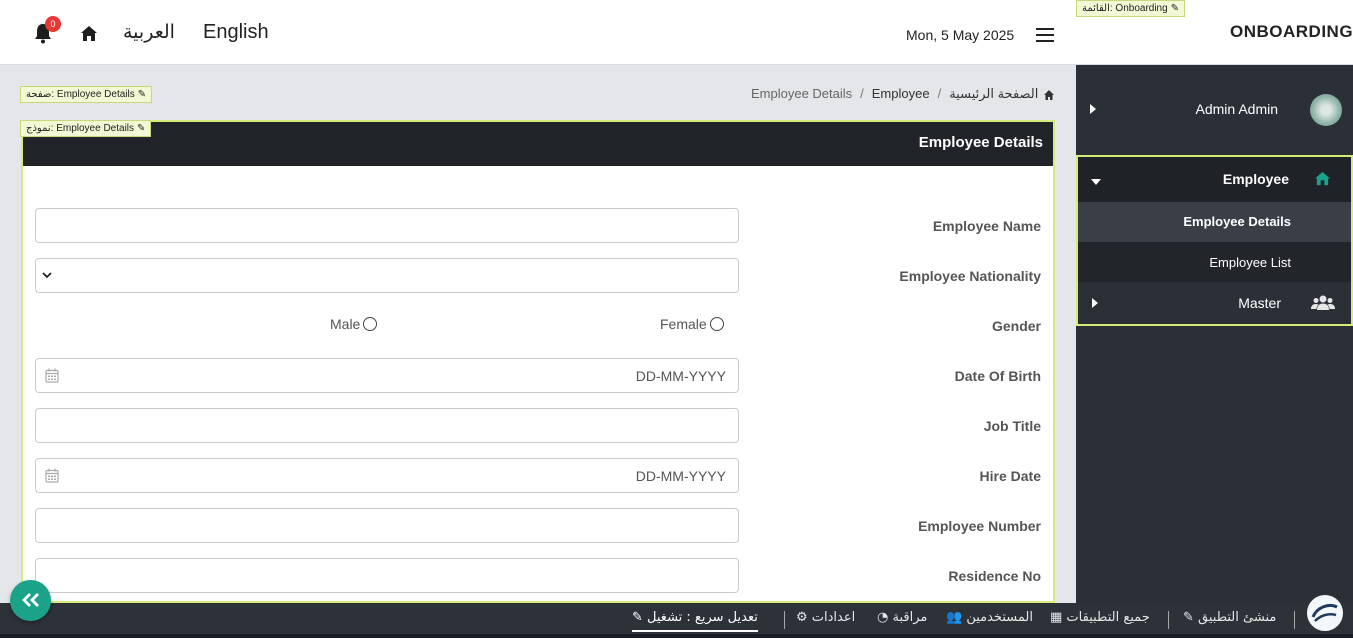 The width and height of the screenshot is (1353, 638). Describe the element at coordinates (1096, 182) in the screenshot. I see `caret-down-icon` at that location.